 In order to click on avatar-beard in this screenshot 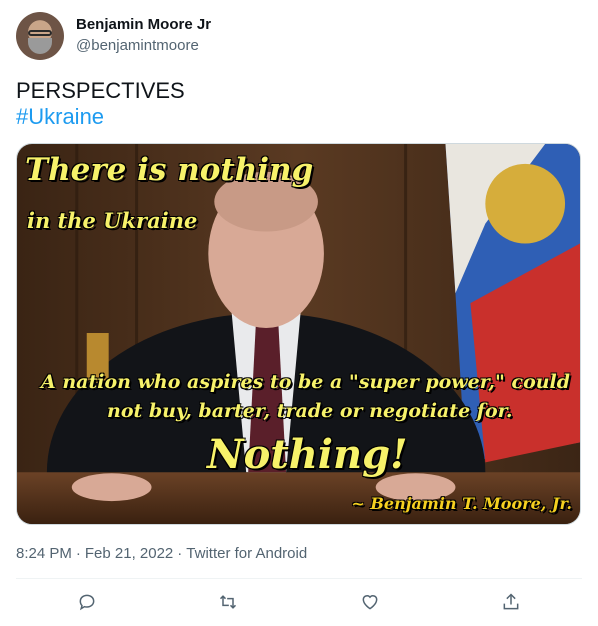, I will do `click(40, 46)`.